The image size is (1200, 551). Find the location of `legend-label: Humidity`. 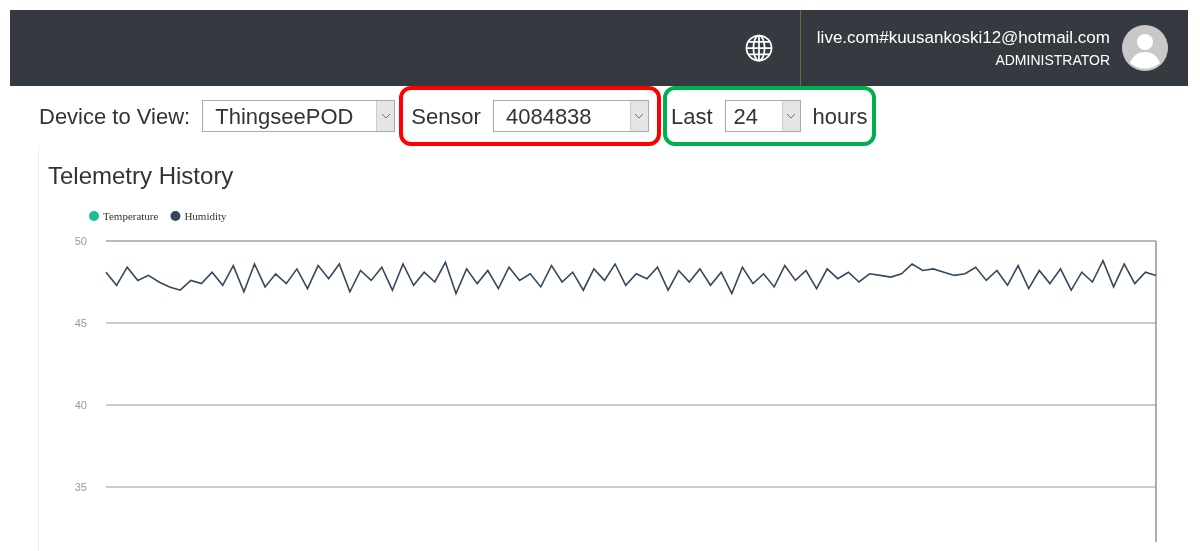

legend-label: Humidity is located at coordinates (206, 216).